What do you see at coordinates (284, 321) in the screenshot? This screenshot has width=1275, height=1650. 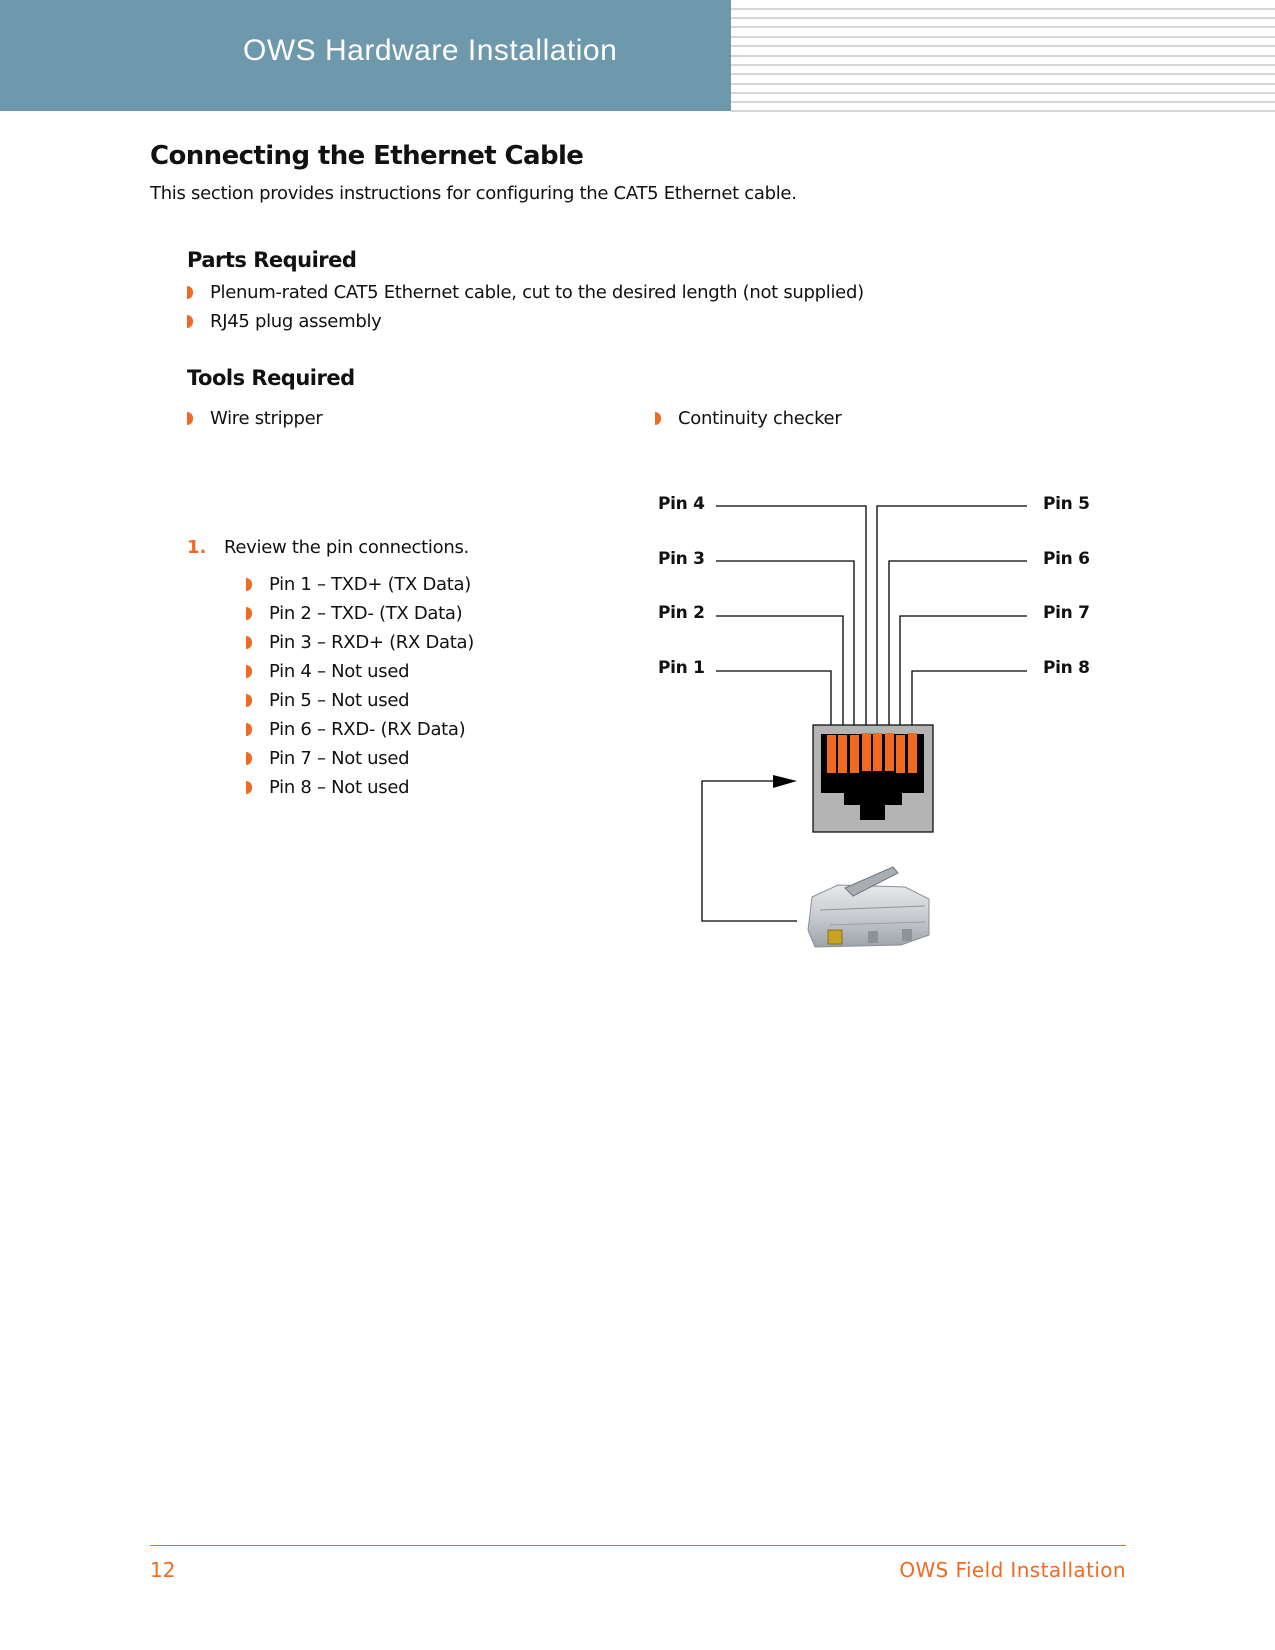 I see `parts-list-item: RJ45 plug assembly` at bounding box center [284, 321].